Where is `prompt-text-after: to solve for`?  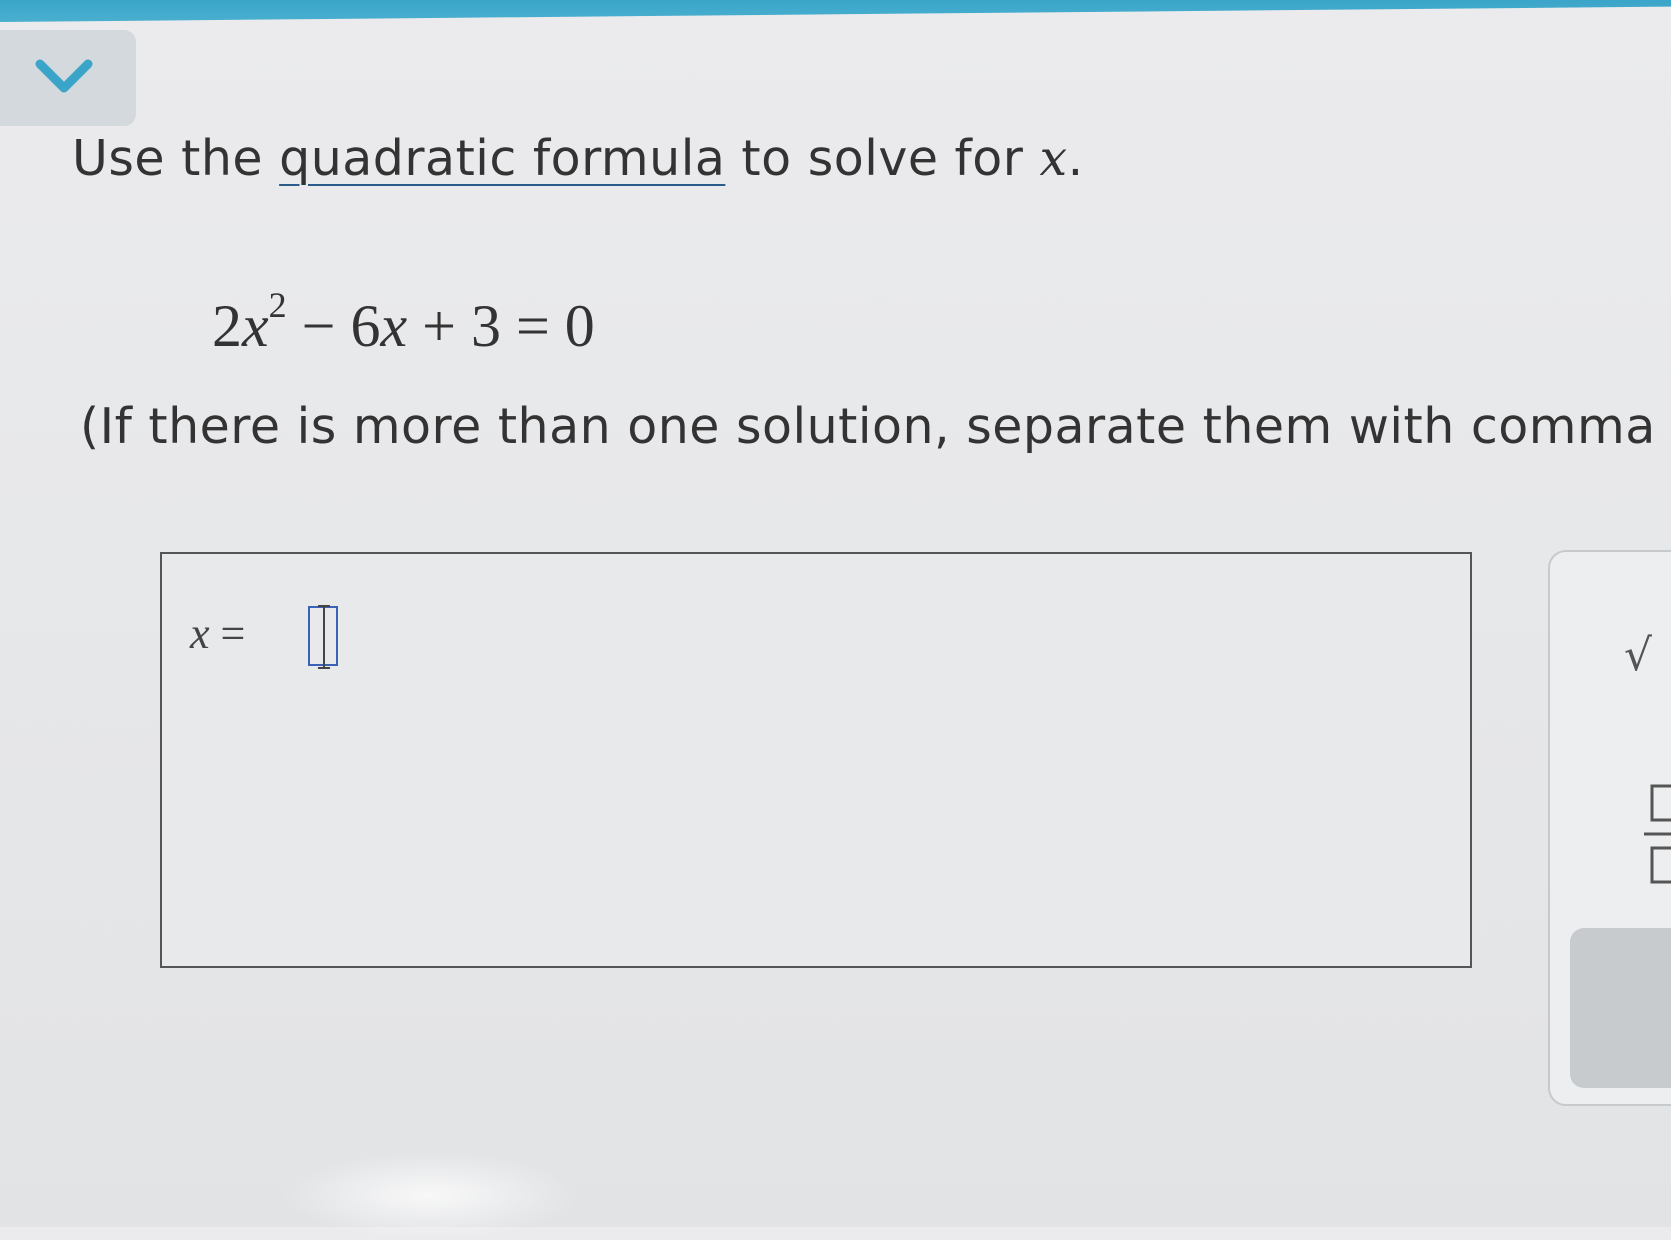
prompt-text-after: to solve for is located at coordinates (882, 158).